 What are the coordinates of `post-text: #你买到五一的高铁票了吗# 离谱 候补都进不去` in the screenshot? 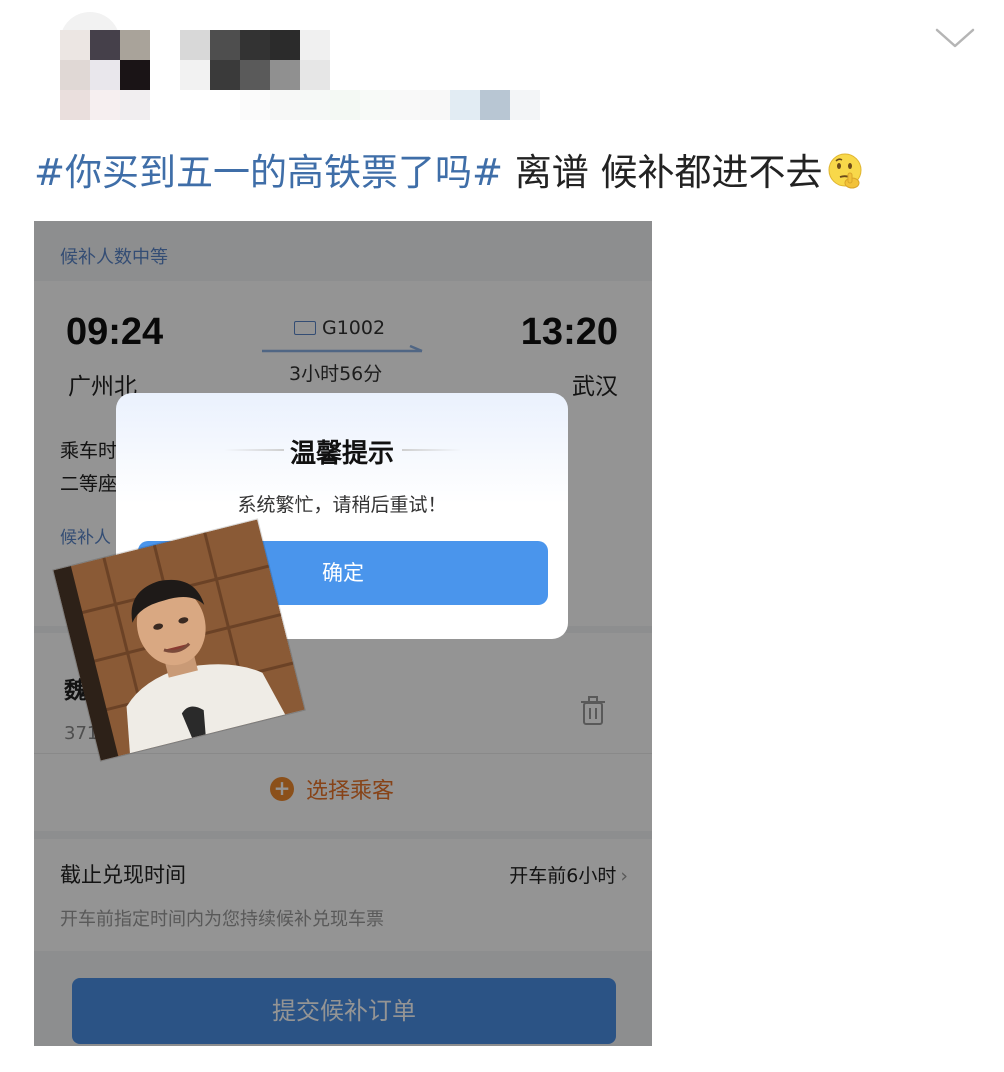 It's located at (509, 173).